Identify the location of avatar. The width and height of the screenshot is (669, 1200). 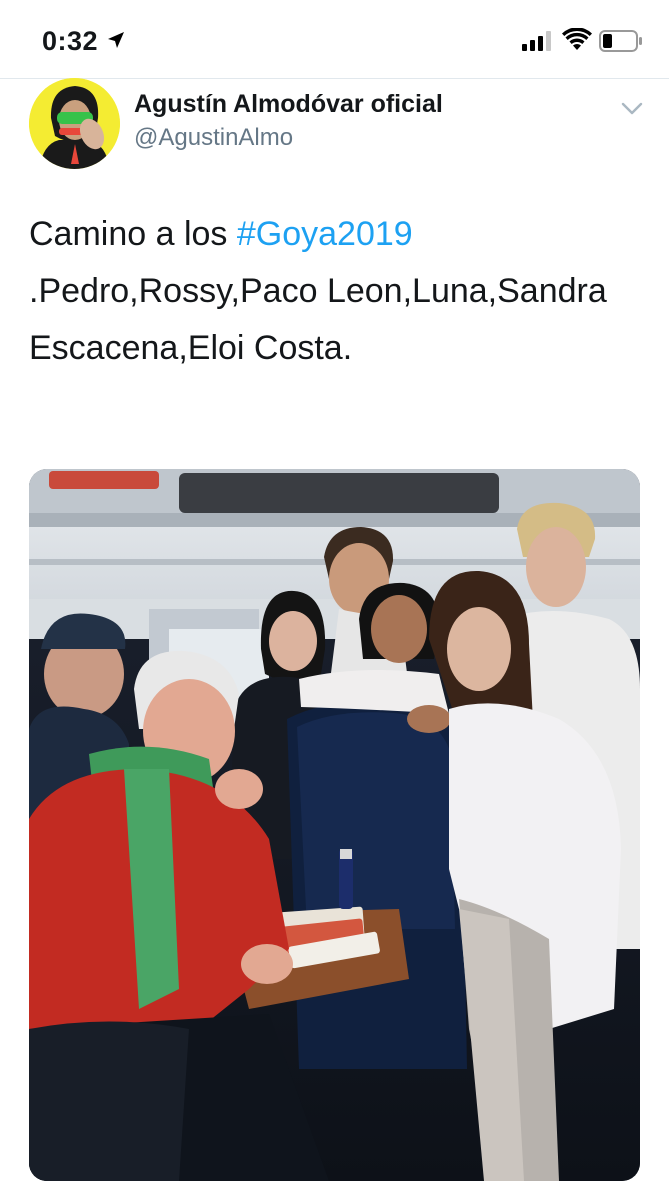
(74, 123).